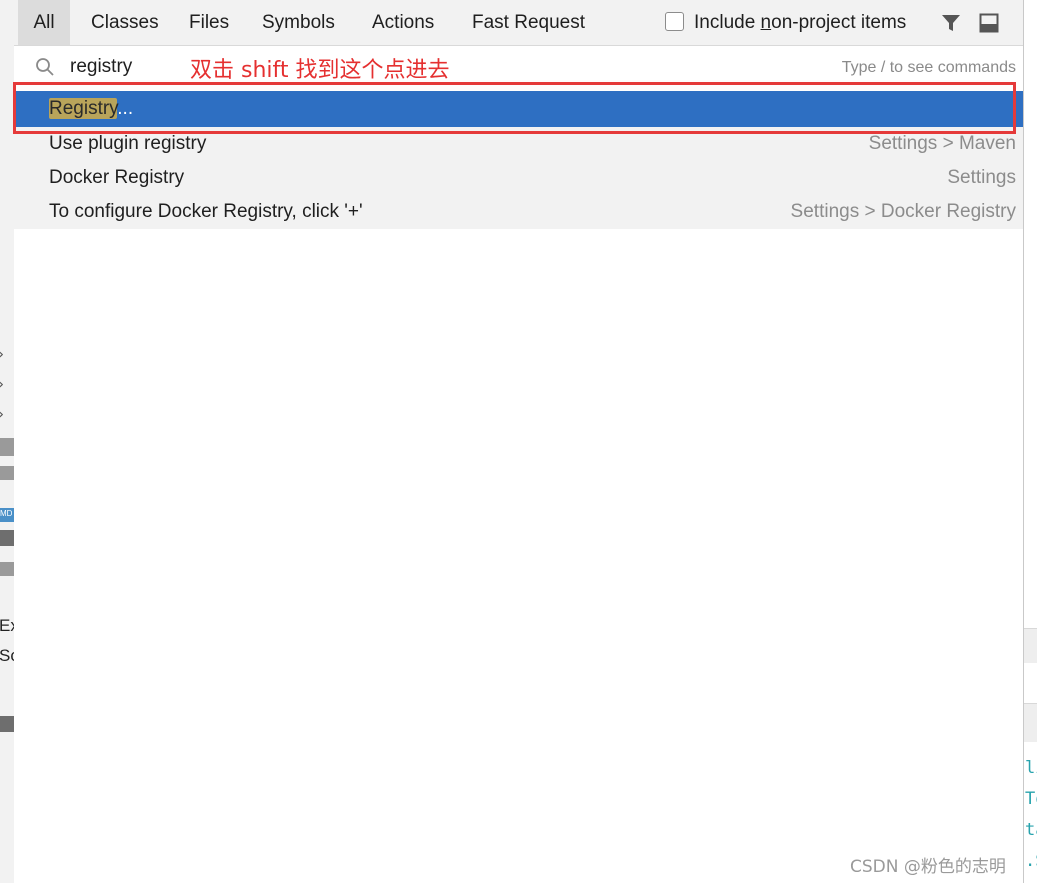 Image resolution: width=1037 pixels, height=883 pixels. Describe the element at coordinates (928, 867) in the screenshot. I see `watermark: CSDN @粉色的志明` at that location.